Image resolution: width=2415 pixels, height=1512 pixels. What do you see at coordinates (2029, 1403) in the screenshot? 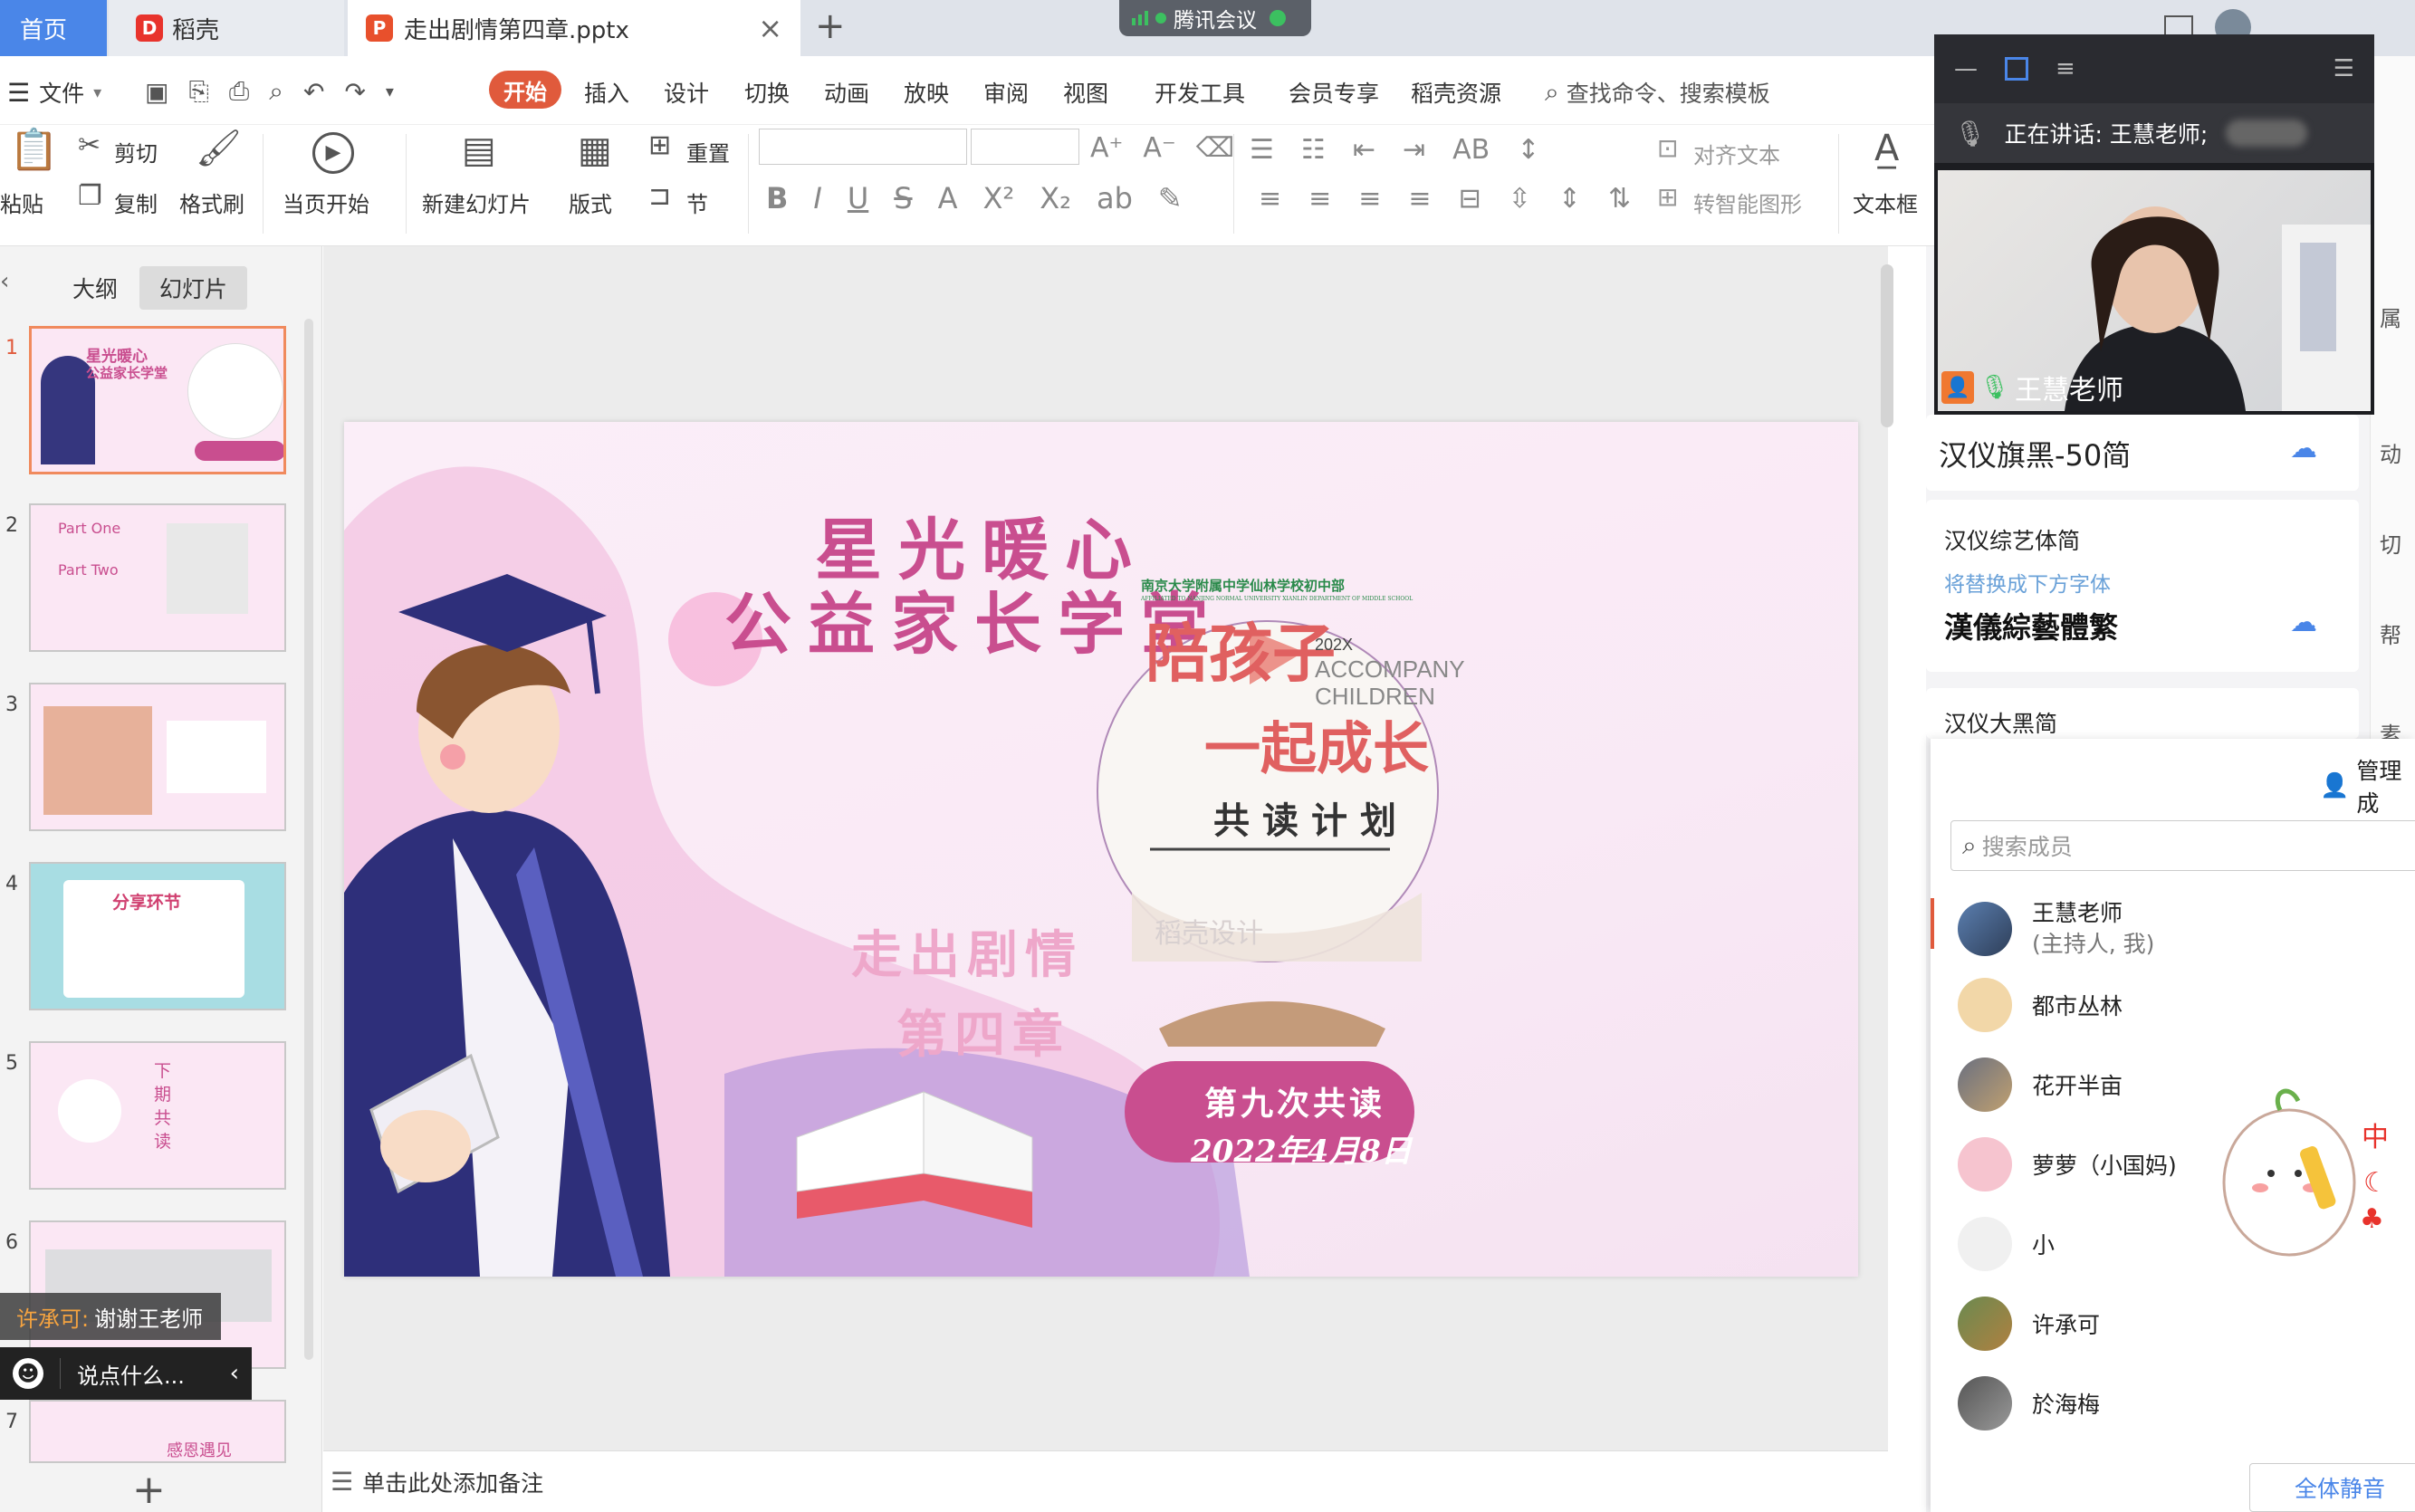
I see `member-item: 於海梅` at bounding box center [2029, 1403].